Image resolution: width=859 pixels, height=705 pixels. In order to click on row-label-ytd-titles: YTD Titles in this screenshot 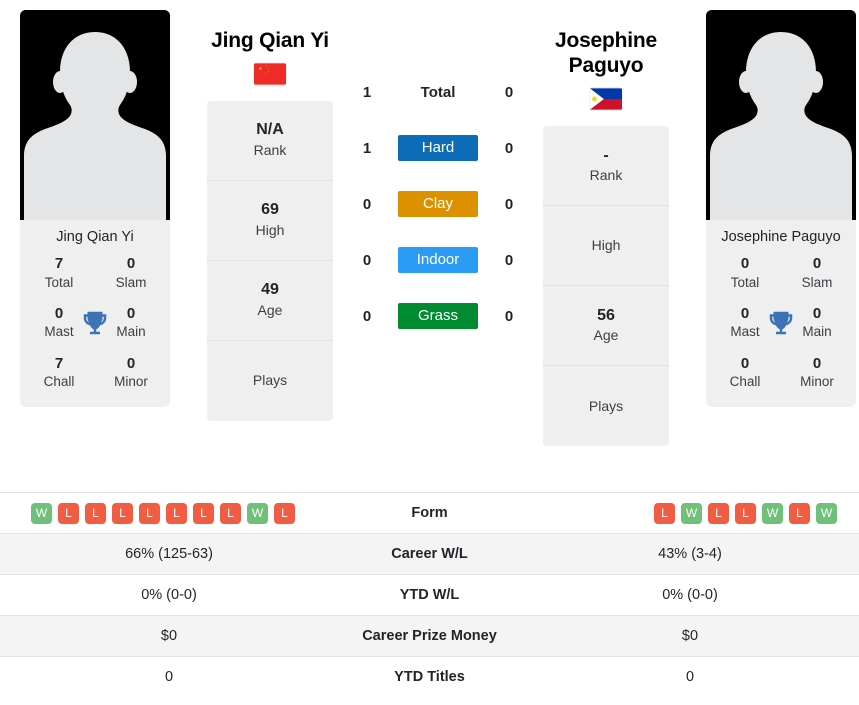, I will do `click(429, 677)`.